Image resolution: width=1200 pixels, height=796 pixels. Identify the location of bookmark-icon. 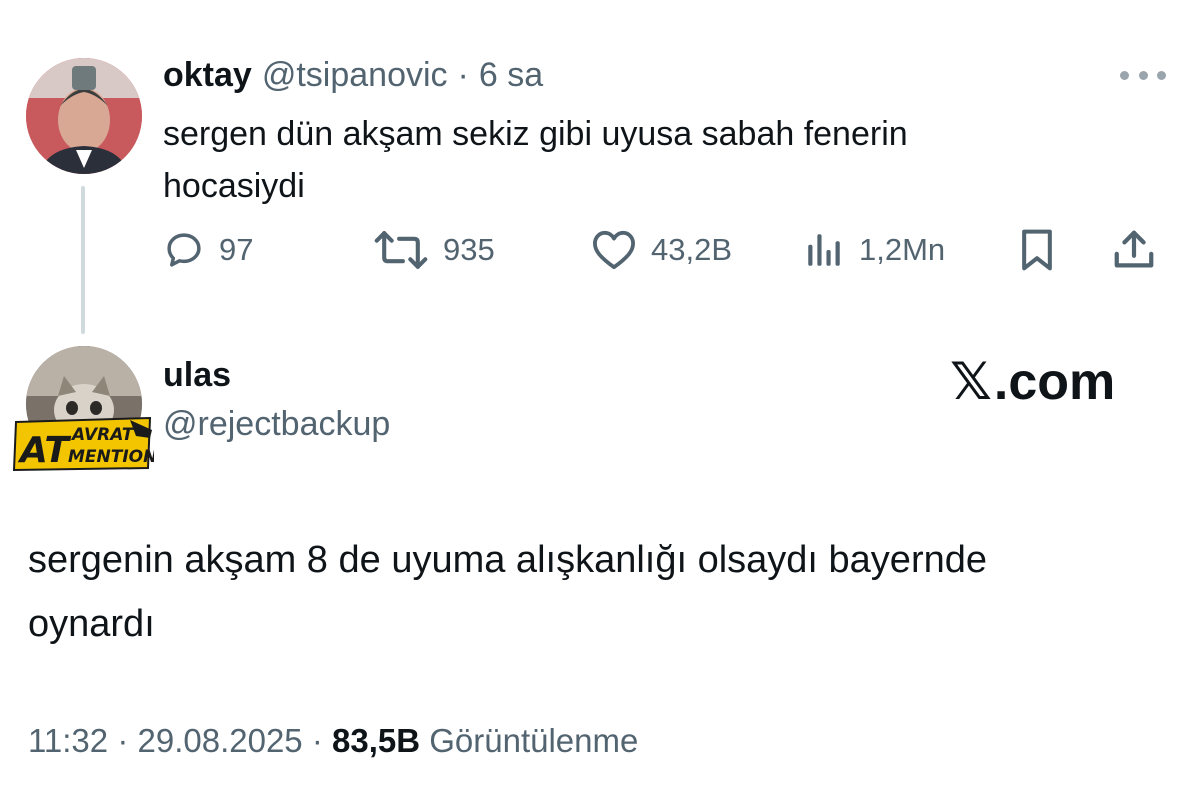
(1037, 250).